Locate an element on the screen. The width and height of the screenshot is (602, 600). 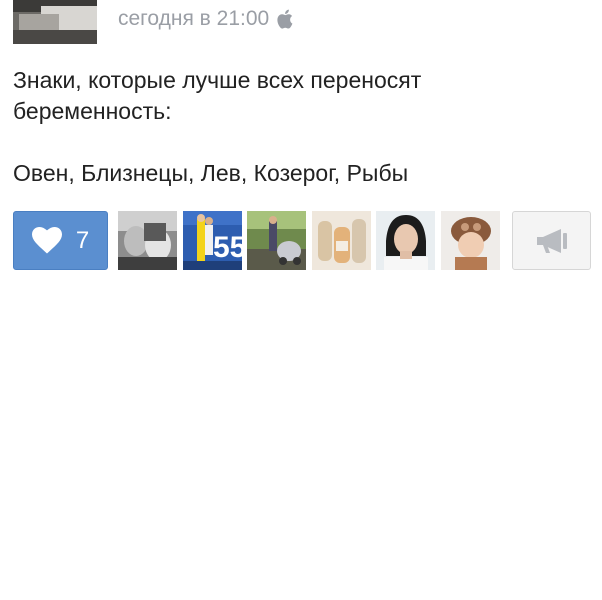
liker-avatar: 55 is located at coordinates (212, 240).